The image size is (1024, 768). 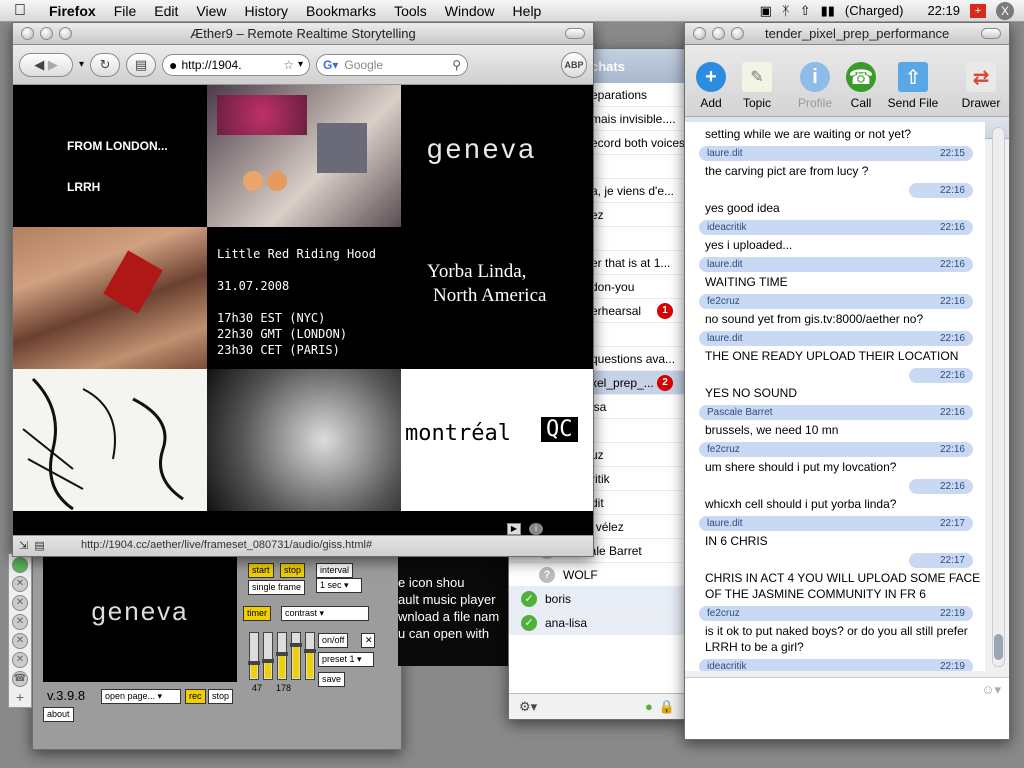 I want to click on home-button: ▤, so click(x=141, y=64).